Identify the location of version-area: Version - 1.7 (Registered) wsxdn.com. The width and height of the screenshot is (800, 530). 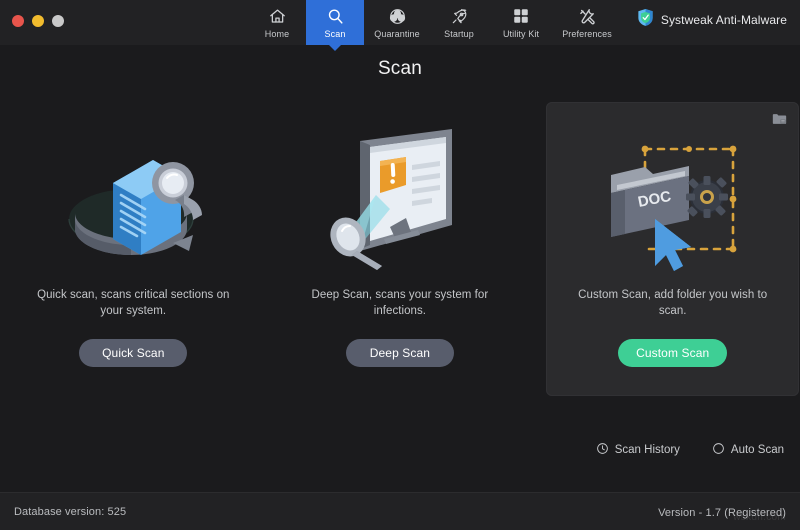
(722, 513).